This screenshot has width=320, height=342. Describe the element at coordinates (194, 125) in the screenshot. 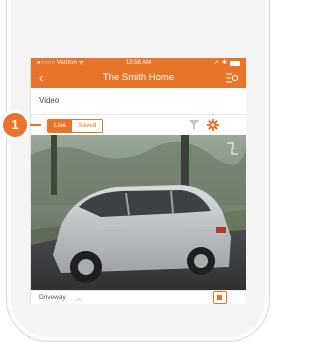

I see `filter-icon` at that location.